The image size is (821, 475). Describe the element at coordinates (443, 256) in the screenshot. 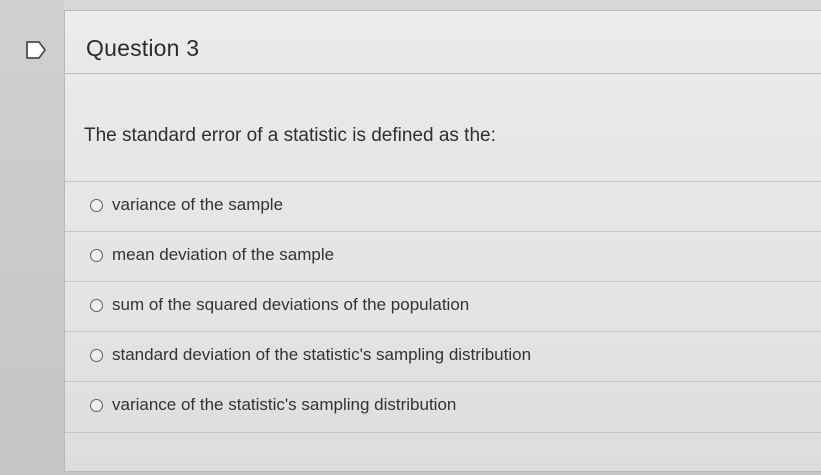

I see `answer-option: mean deviation of the sample` at that location.